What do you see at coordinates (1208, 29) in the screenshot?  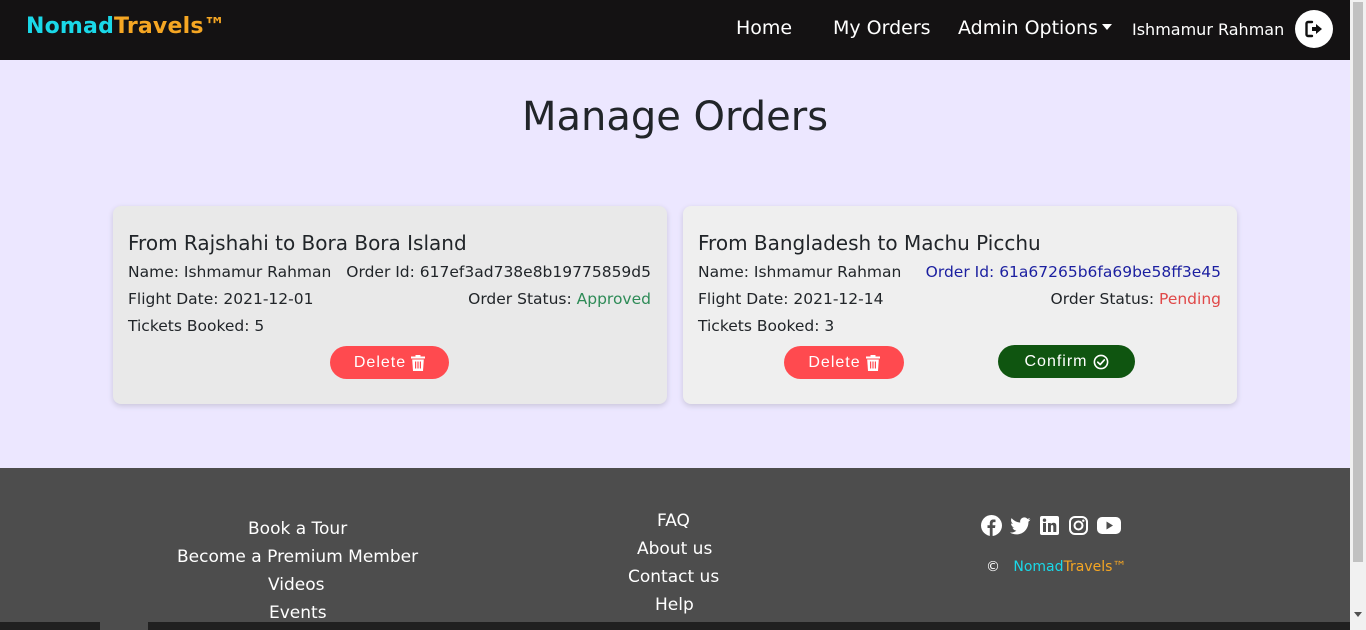 I see `user-name: Ishmamur Rahman` at bounding box center [1208, 29].